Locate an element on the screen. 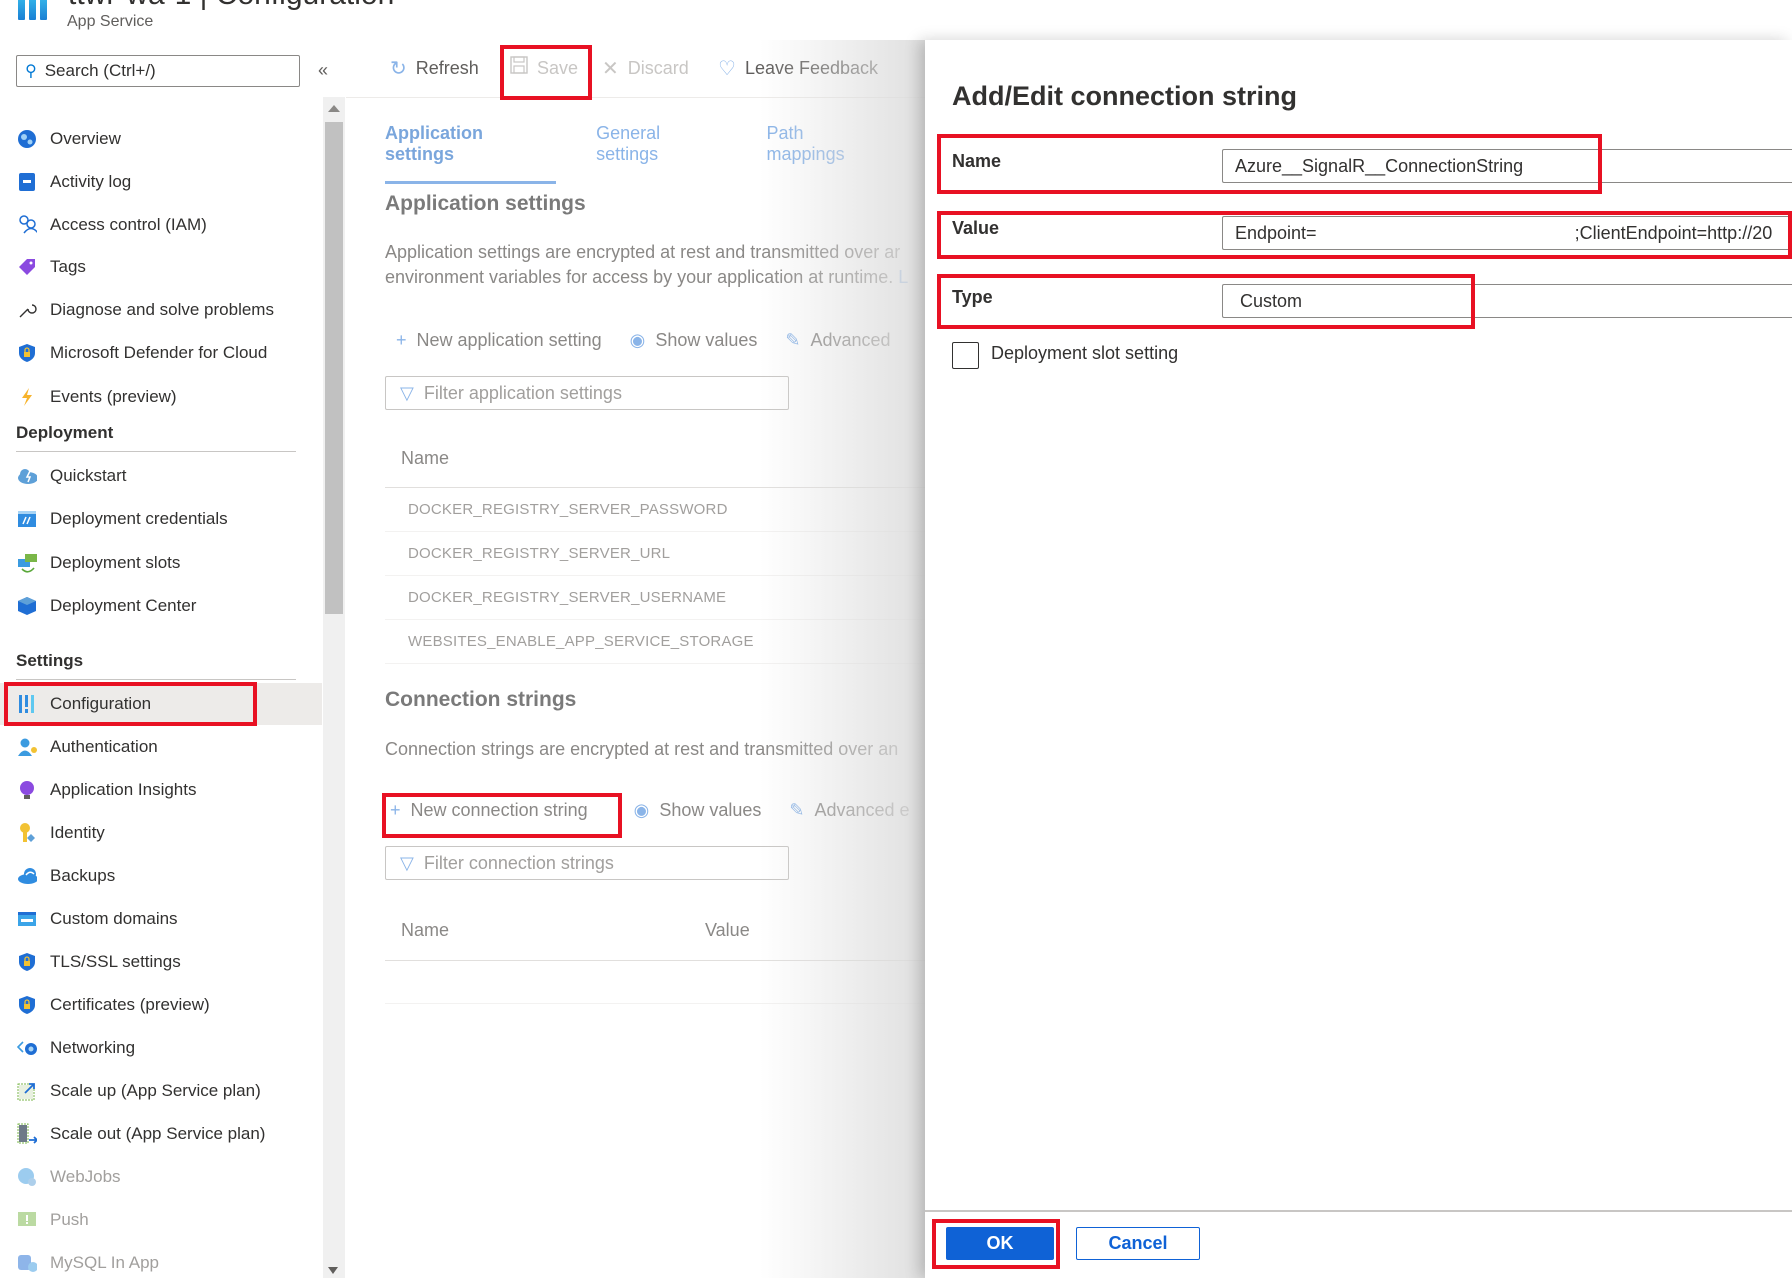 The width and height of the screenshot is (1792, 1278). save-button: Save is located at coordinates (544, 68).